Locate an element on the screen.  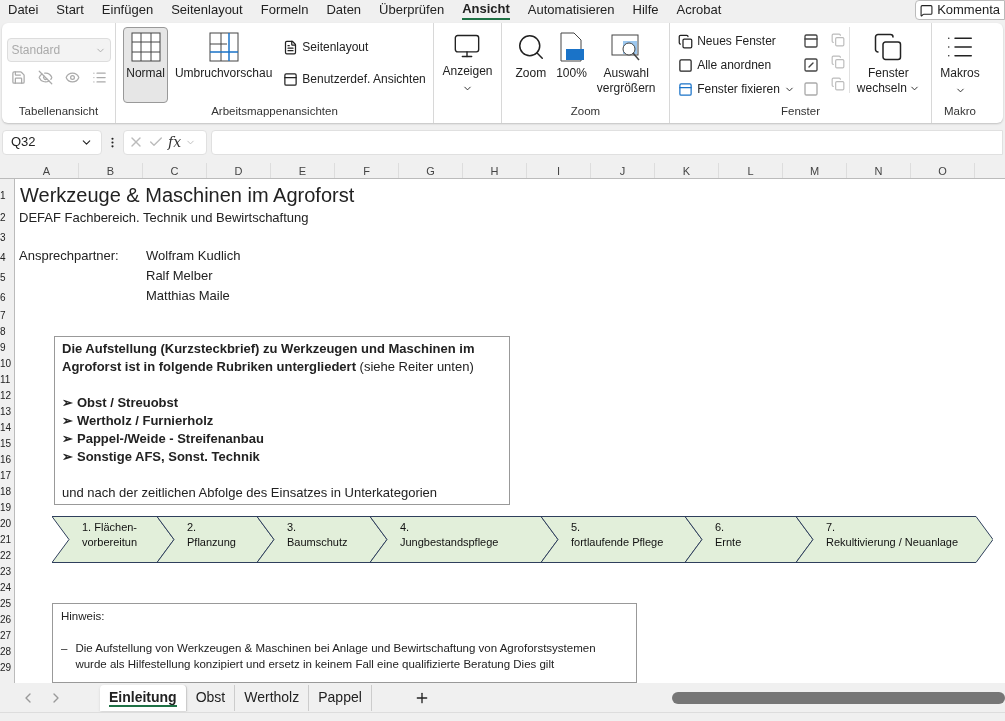
freeze-icon is located at coordinates (686, 89).